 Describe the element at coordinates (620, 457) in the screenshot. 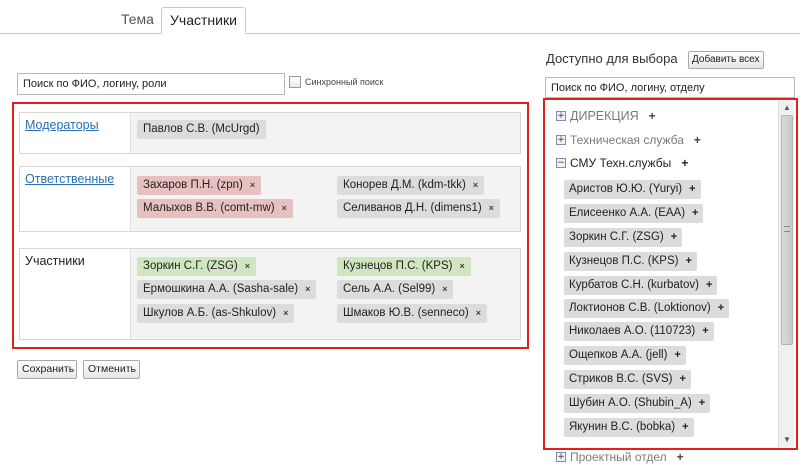

I see `tree-group-project: + Проектный отдел +` at that location.